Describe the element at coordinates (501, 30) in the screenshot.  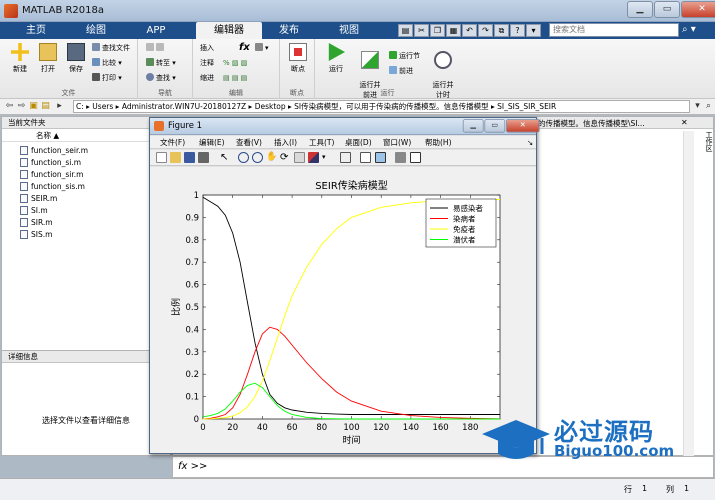
I see `switch-windows-icon: ⧉` at that location.